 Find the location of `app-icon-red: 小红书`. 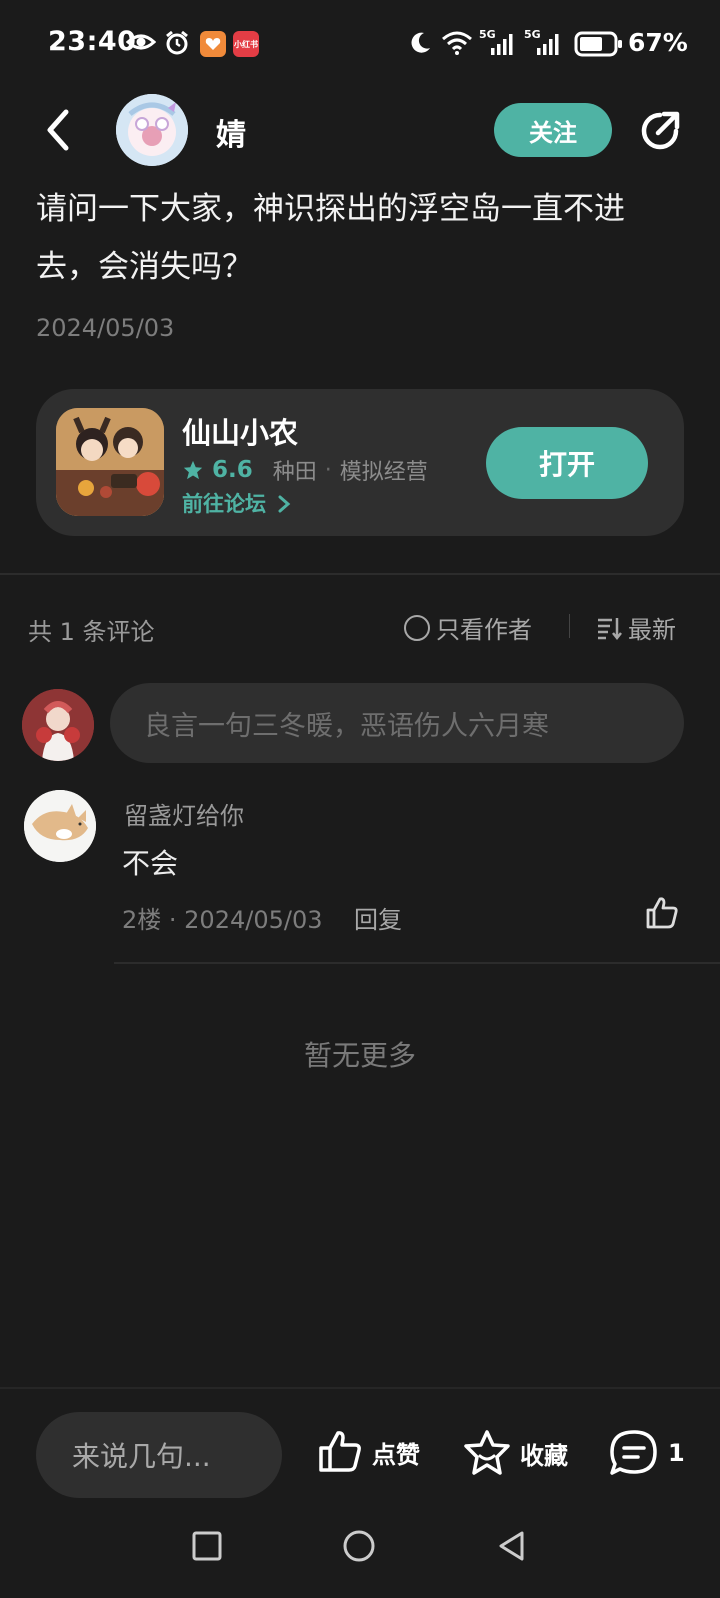

app-icon-red: 小红书 is located at coordinates (246, 44).